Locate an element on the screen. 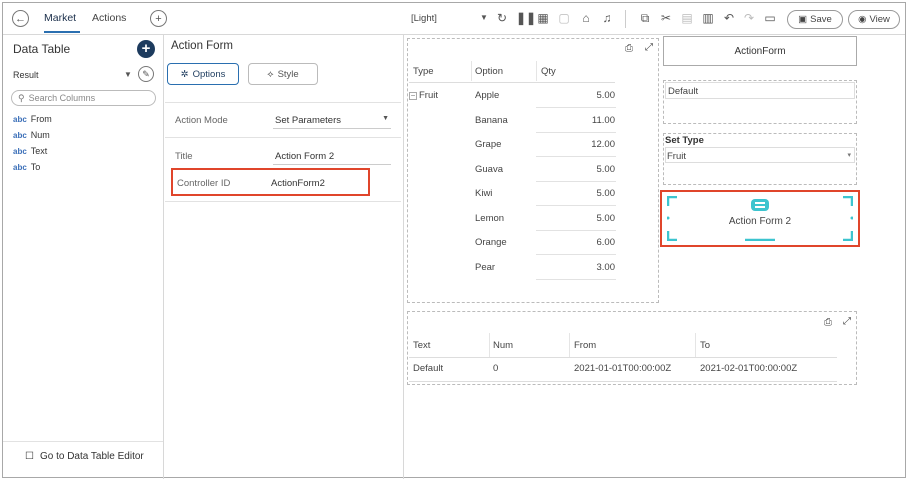  bookmark-icon: ⌂ is located at coordinates (586, 18).